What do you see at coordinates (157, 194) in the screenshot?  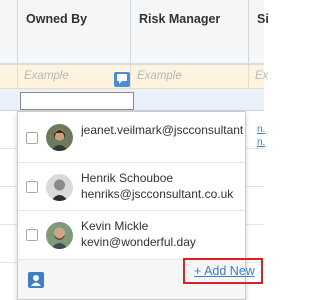 I see `option-secondary-text: henriks@jscconsultant.co.uk` at bounding box center [157, 194].